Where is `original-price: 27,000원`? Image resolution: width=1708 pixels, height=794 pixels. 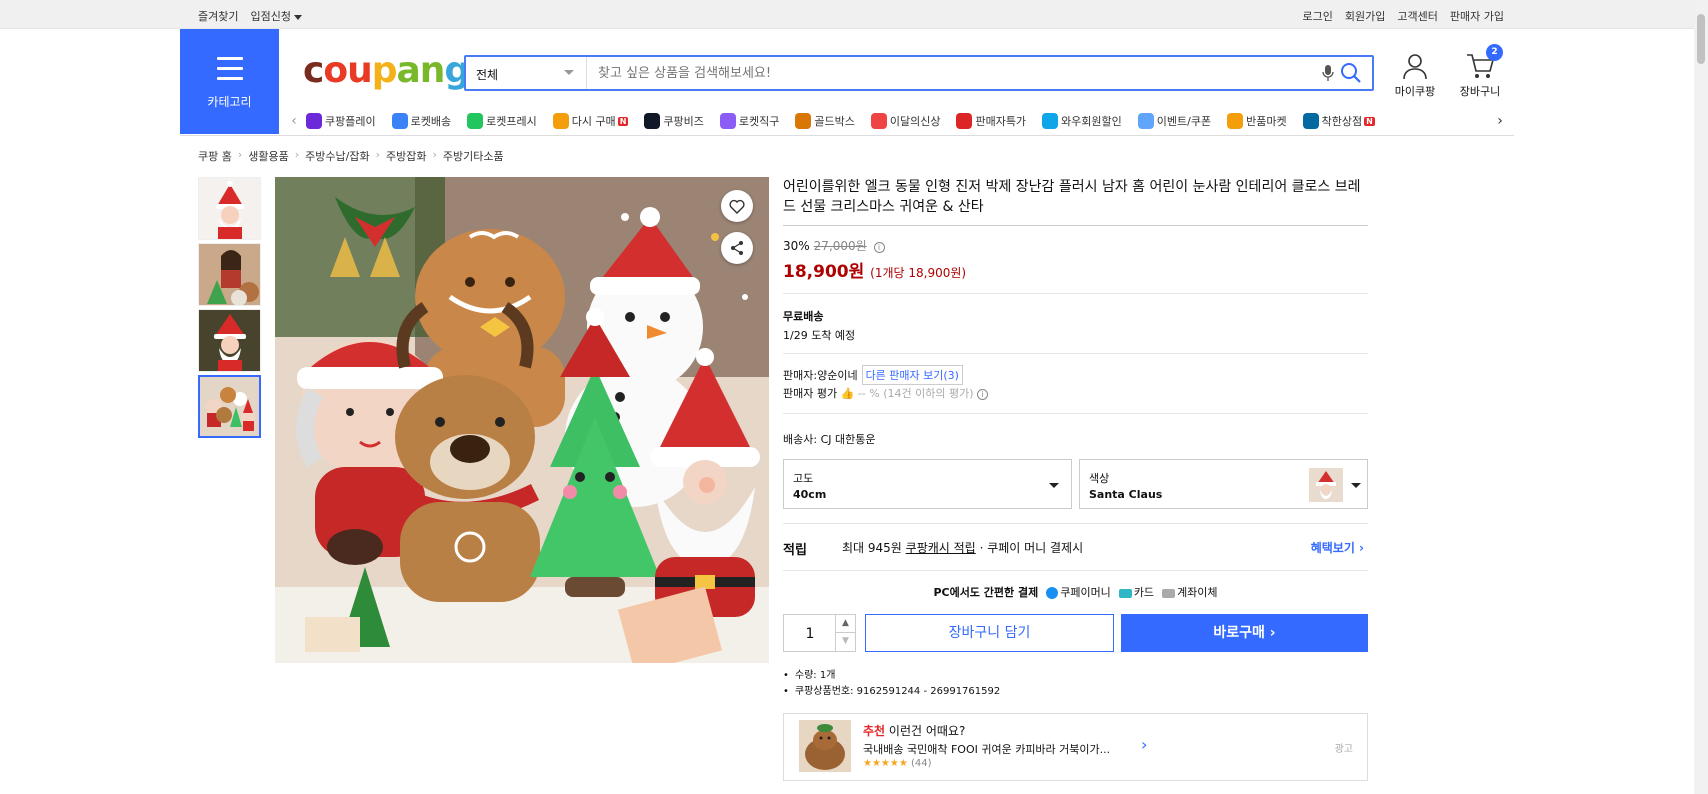 original-price: 27,000원 is located at coordinates (840, 246).